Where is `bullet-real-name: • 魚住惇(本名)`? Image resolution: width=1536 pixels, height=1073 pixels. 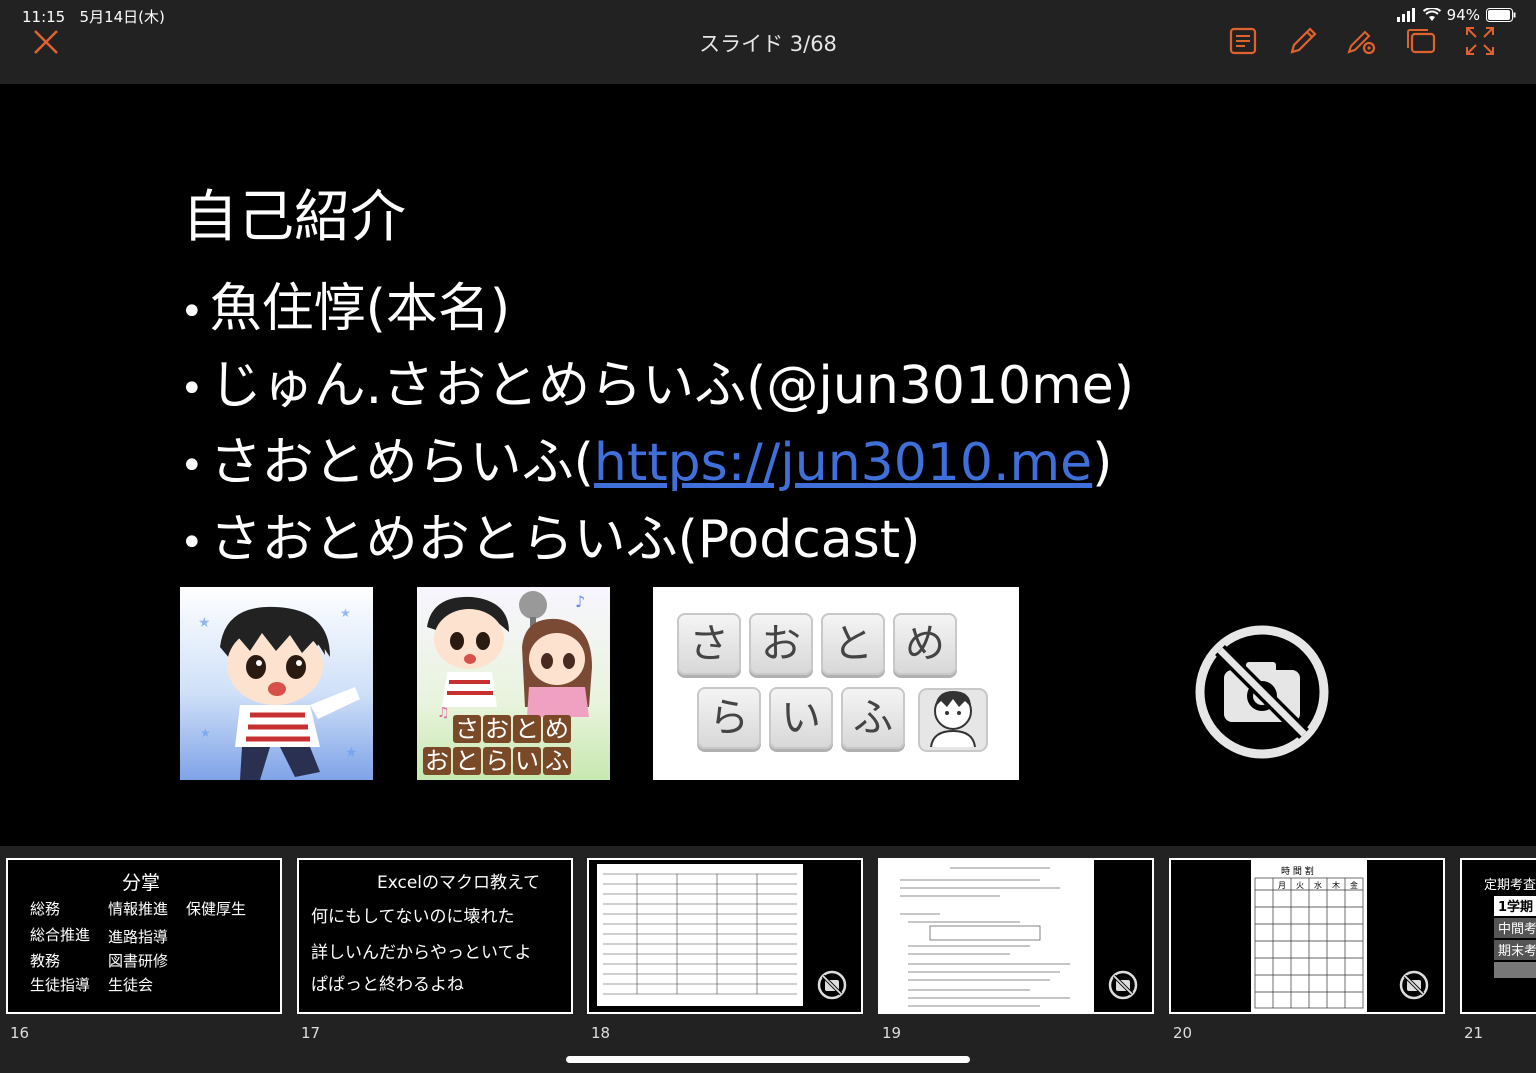 bullet-real-name: • 魚住惇(本名) is located at coordinates (345, 309).